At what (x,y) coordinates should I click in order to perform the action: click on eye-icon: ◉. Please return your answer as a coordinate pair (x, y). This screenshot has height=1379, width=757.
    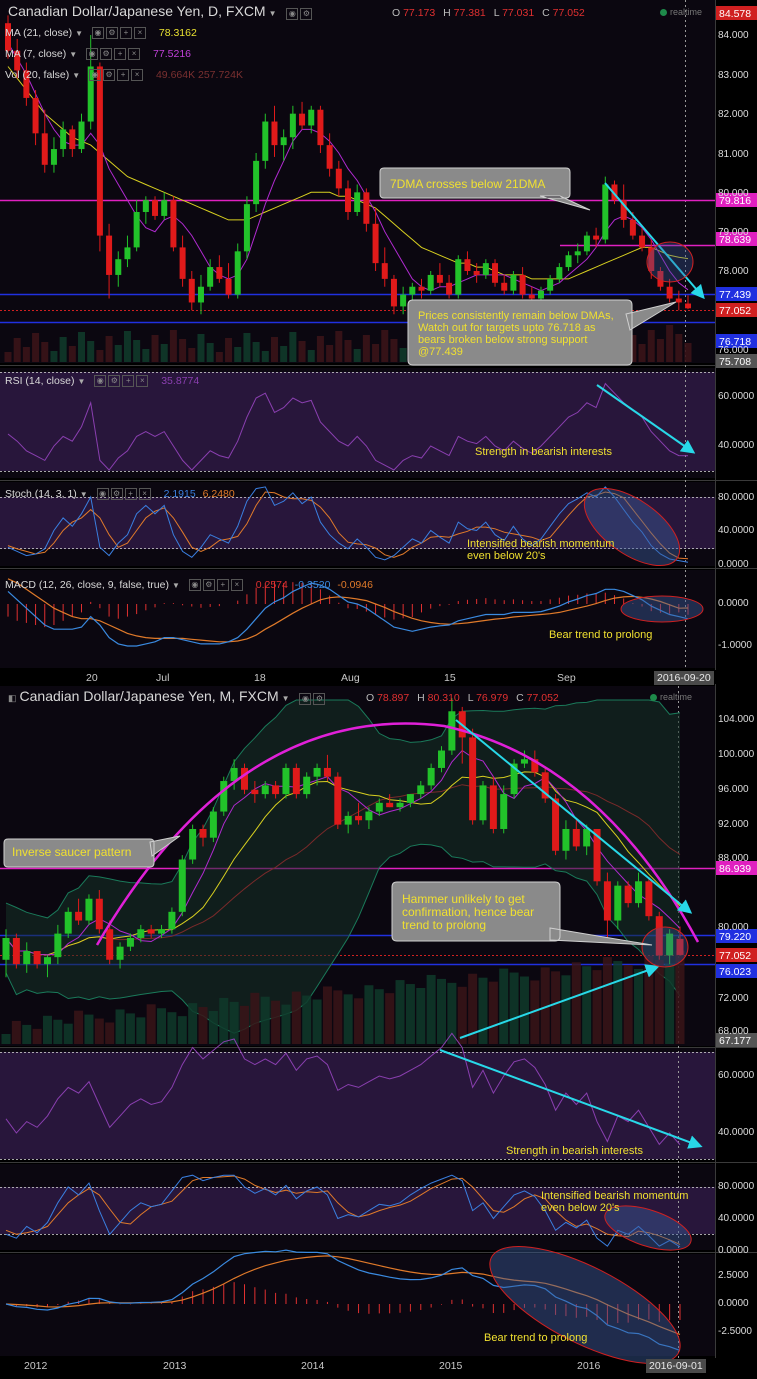
    Looking at the image, I should click on (292, 13).